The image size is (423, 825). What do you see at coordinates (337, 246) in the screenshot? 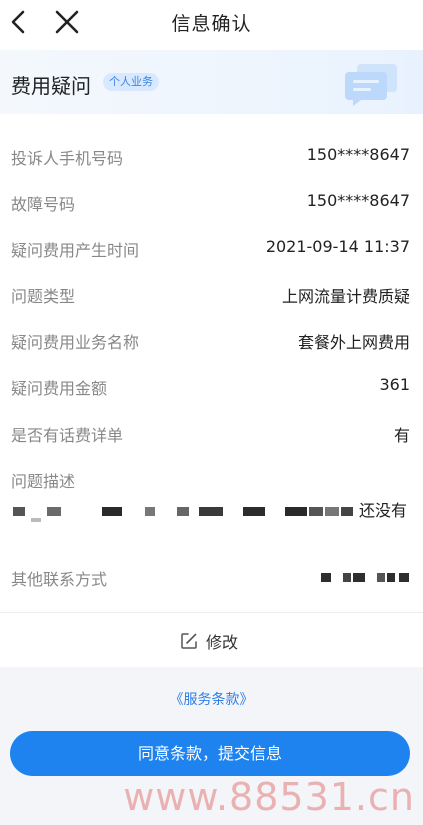
I see `row-value: 2021-09-14 11:37` at bounding box center [337, 246].